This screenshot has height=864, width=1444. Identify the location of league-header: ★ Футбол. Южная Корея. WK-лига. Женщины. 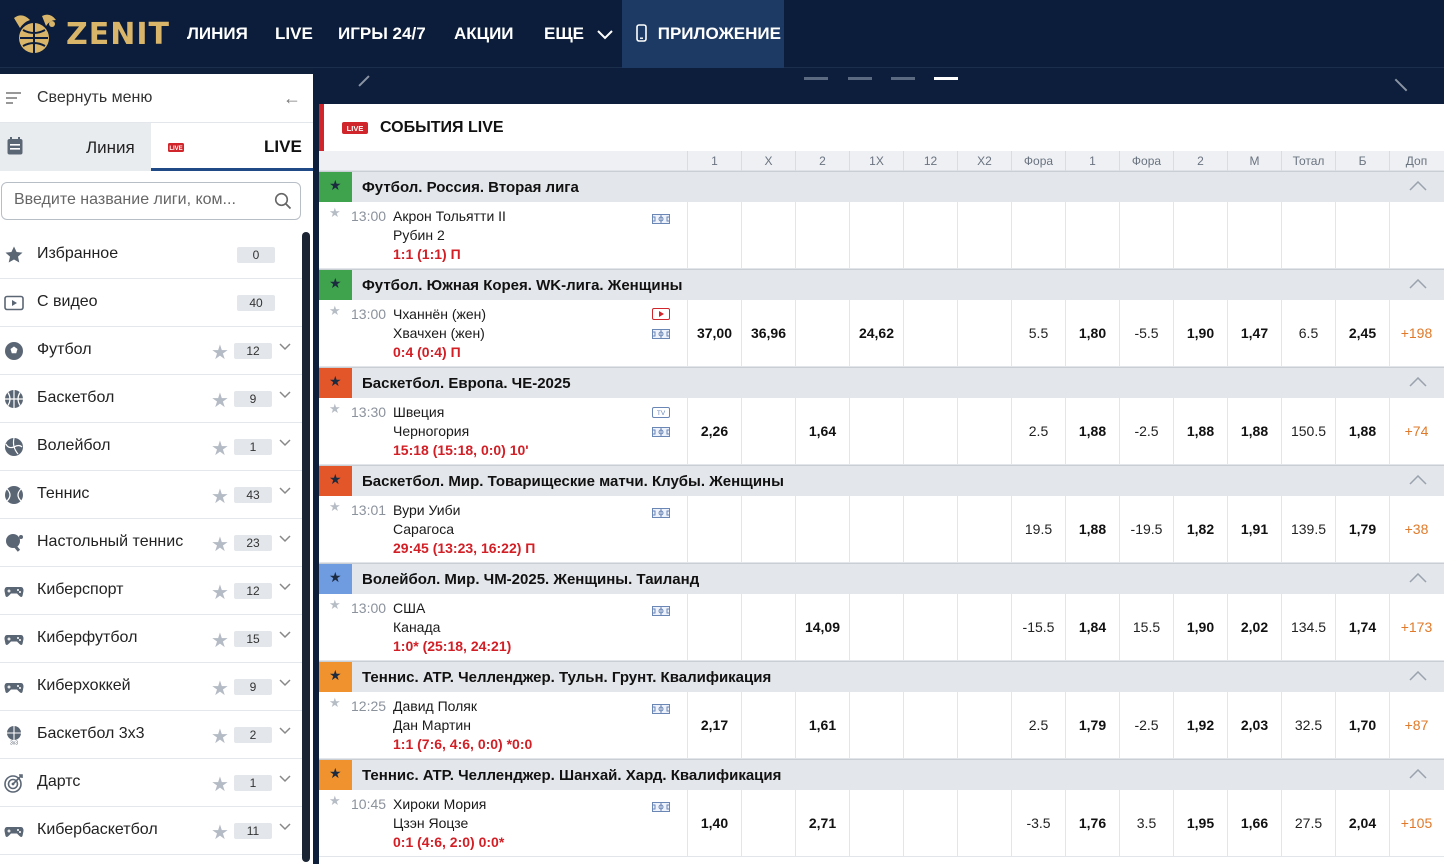
(881, 285).